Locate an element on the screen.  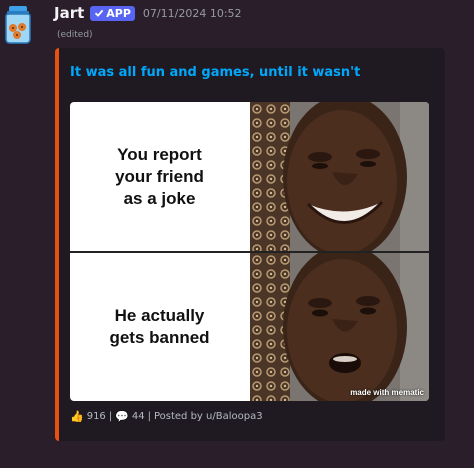
message-header: Jart APP 07/11/2024 10:52 is located at coordinates (148, 13).